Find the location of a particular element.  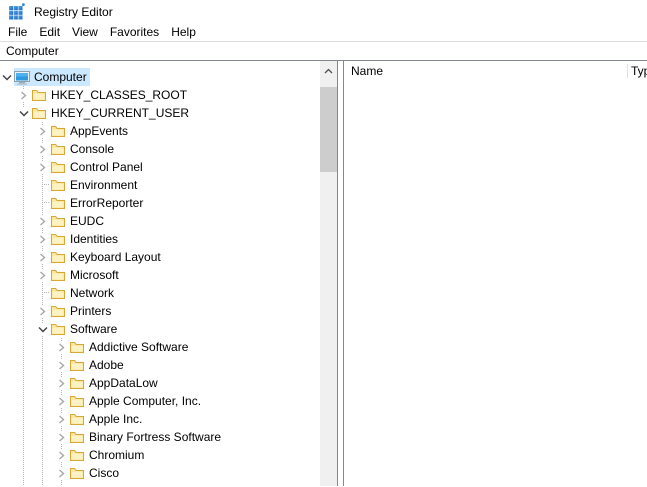

tree-item-keyboard-layout: Keyboard Layout is located at coordinates (160, 257).